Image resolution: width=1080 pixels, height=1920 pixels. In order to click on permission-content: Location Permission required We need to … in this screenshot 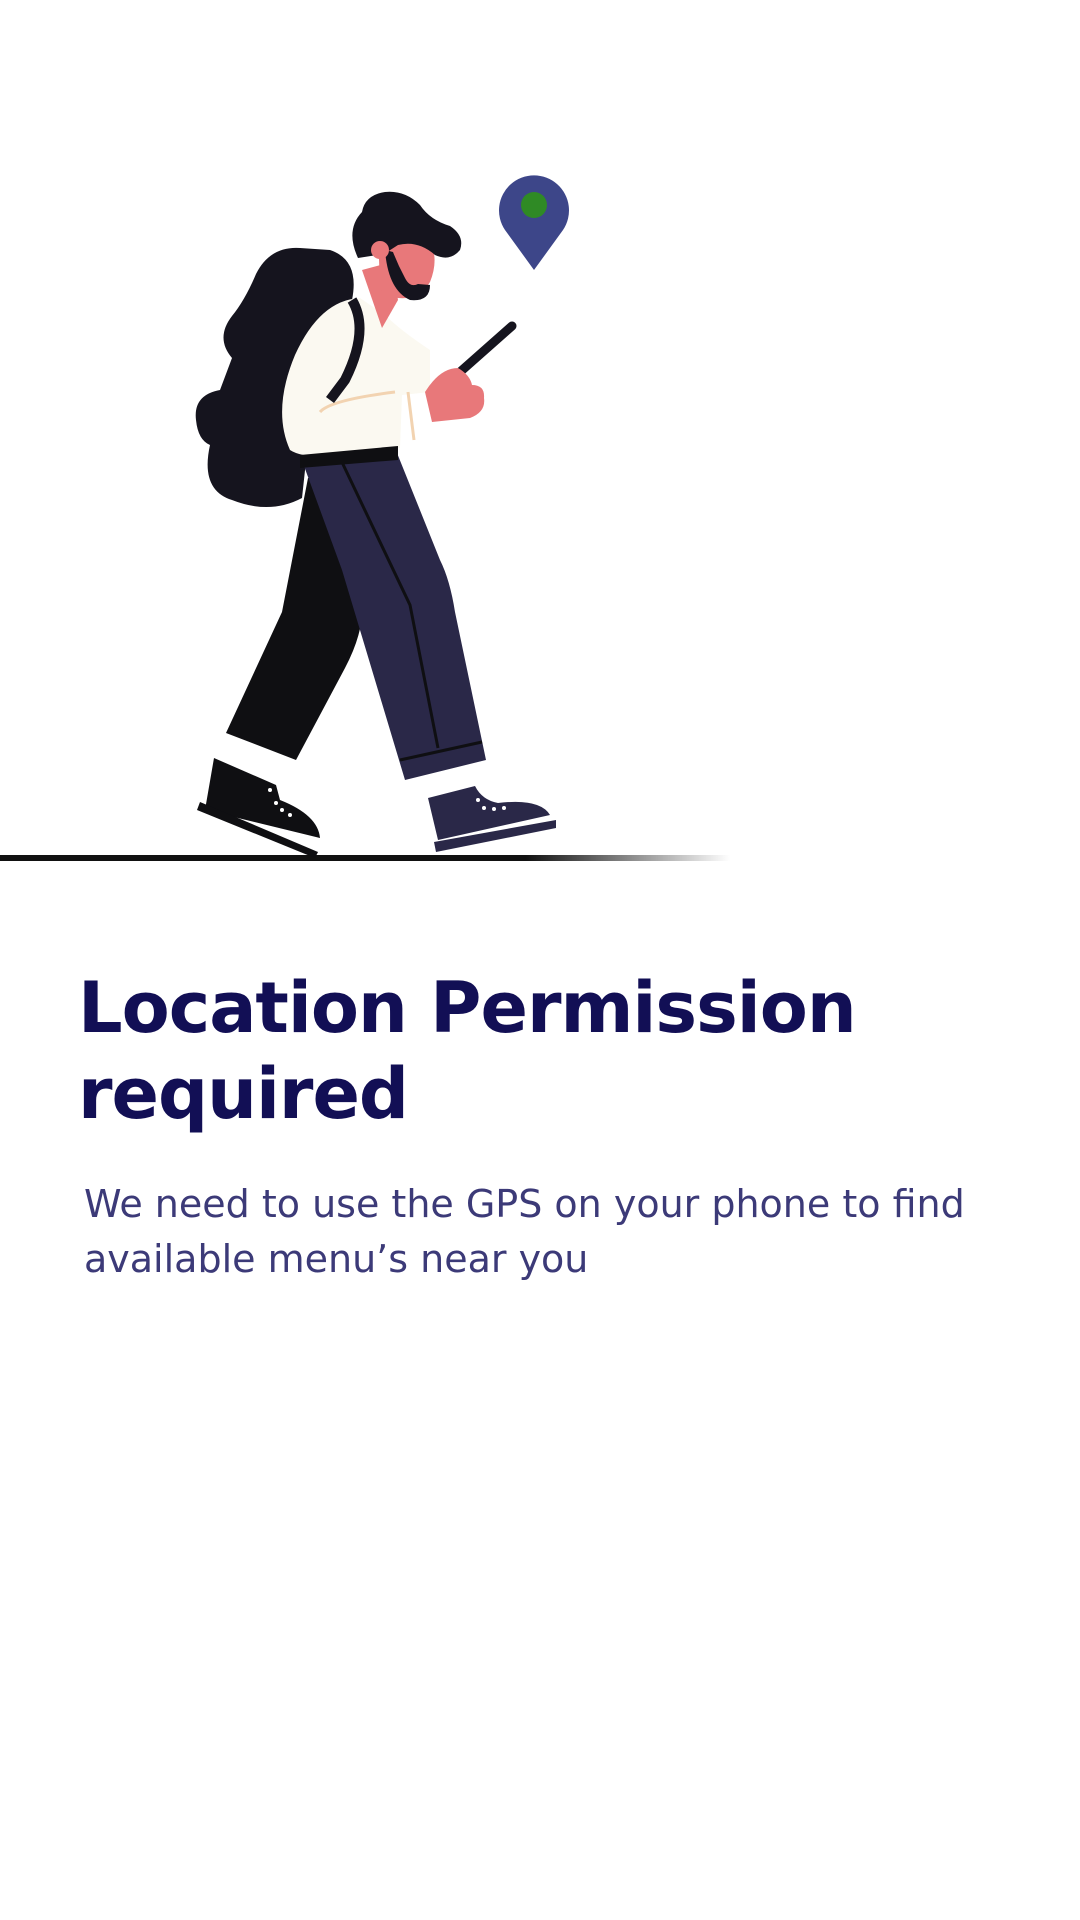, I will do `click(548, 1126)`.